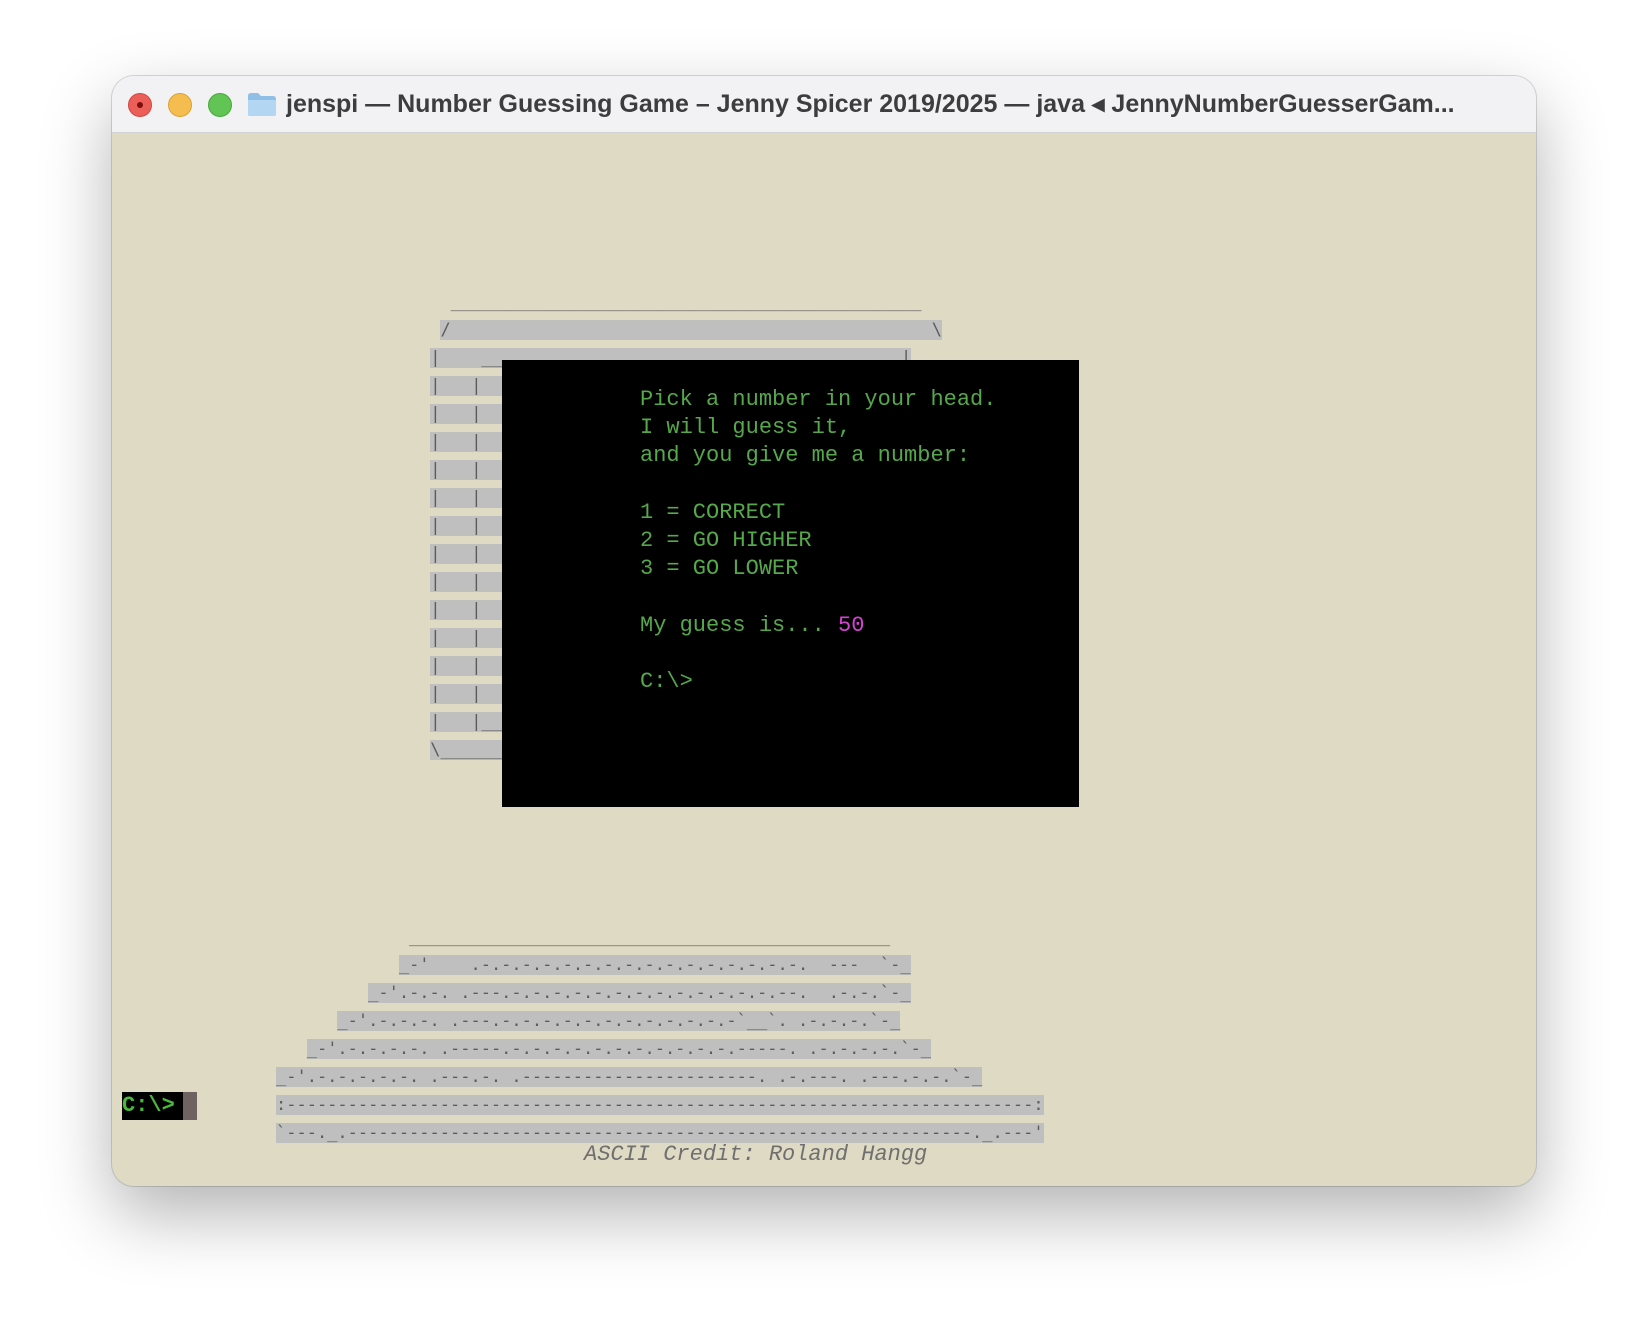 This screenshot has width=1644, height=1330. I want to click on guess-value: 50, so click(851, 625).